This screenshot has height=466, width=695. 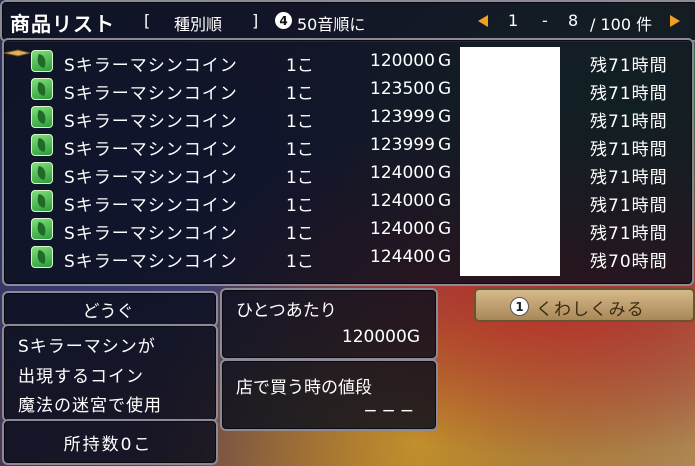 What do you see at coordinates (108, 312) in the screenshot?
I see `item-category: どうぐ` at bounding box center [108, 312].